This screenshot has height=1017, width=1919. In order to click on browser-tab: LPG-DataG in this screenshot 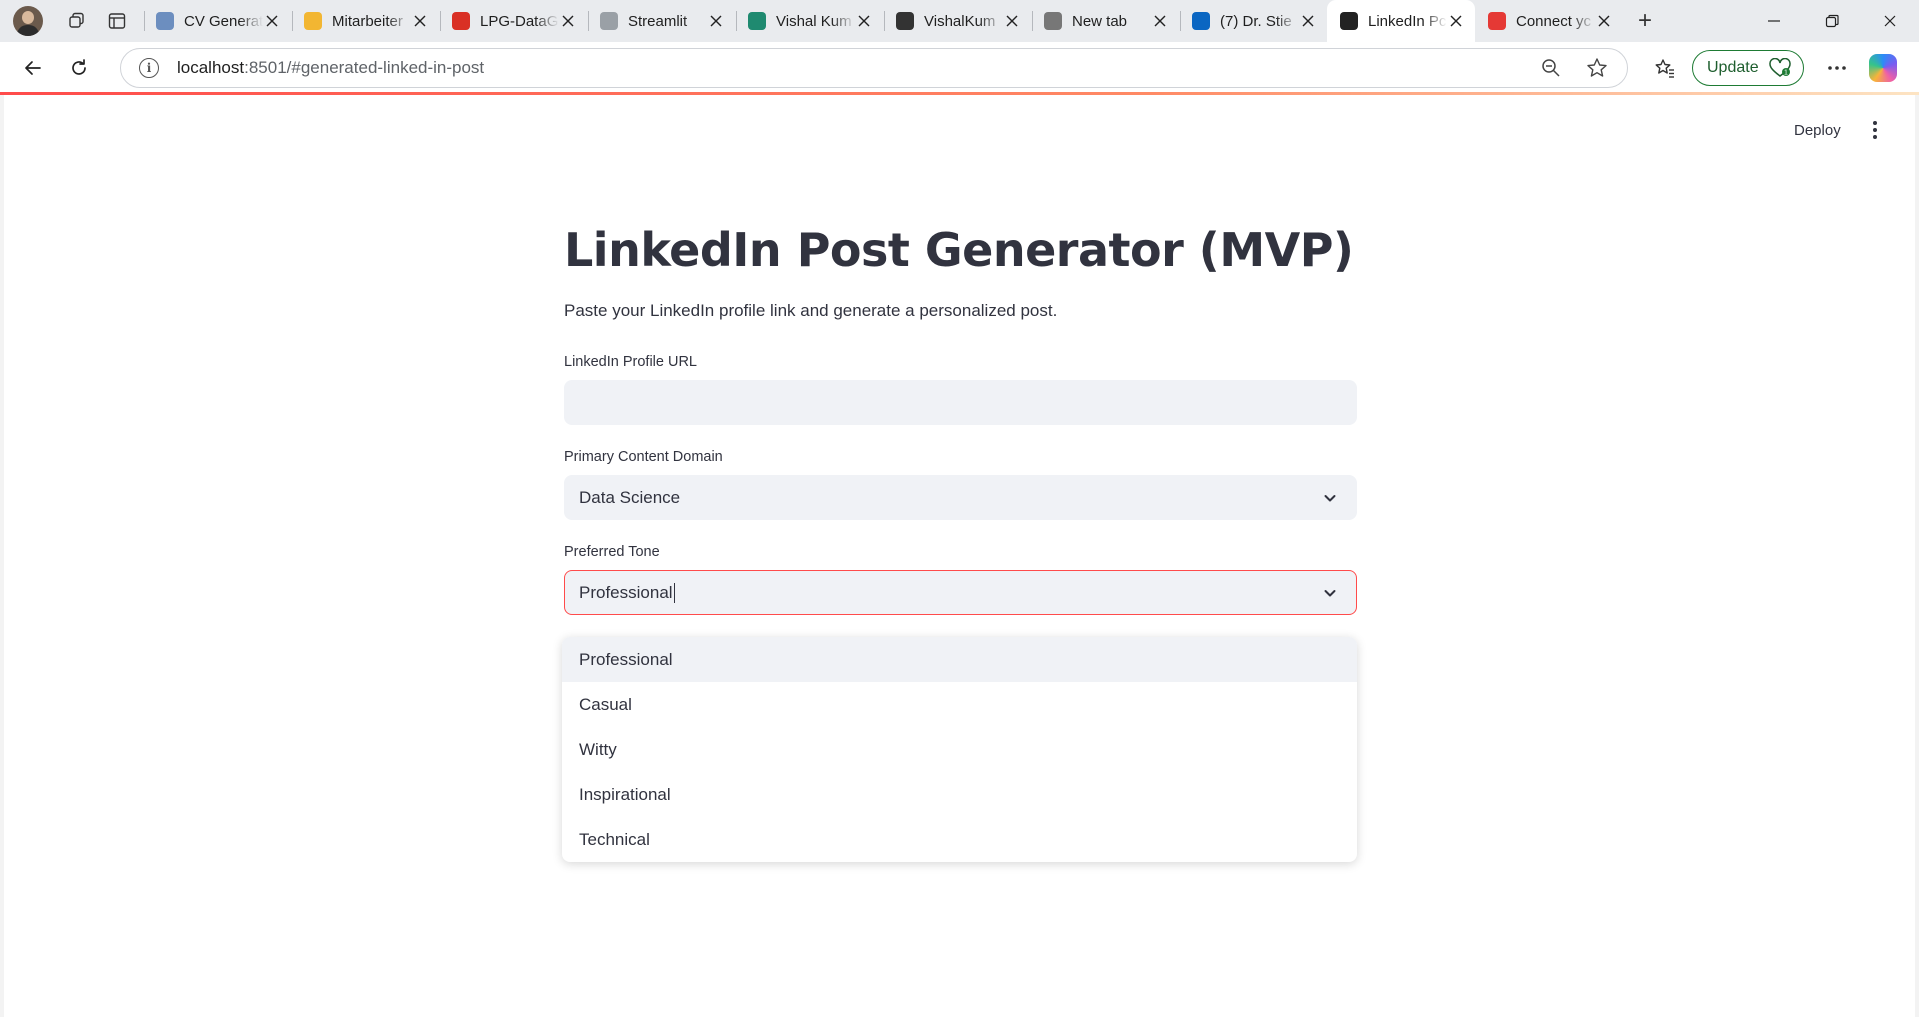, I will do `click(513, 21)`.